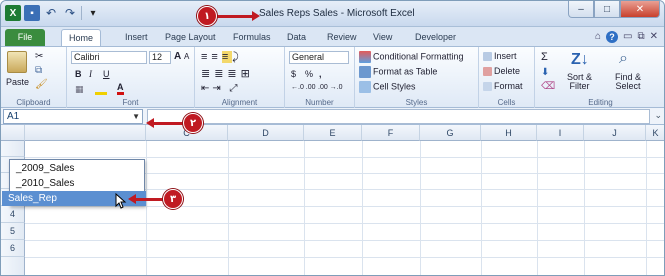 This screenshot has height=276, width=665. What do you see at coordinates (13, 214) in the screenshot?
I see `row-header-4: 4` at bounding box center [13, 214].